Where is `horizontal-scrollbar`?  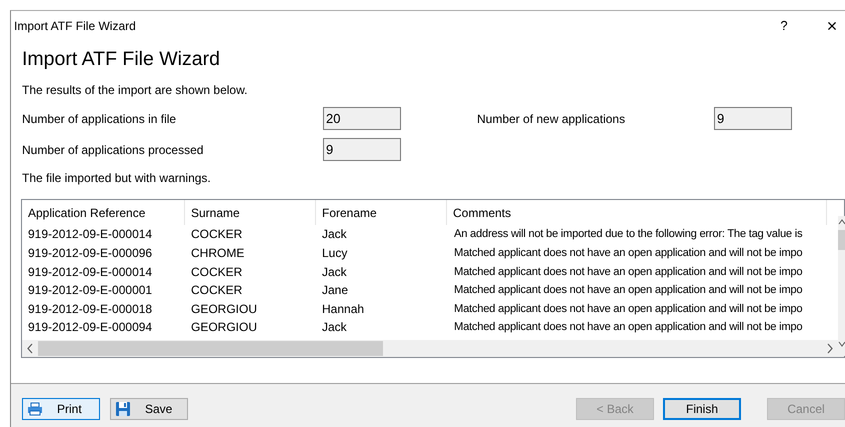 horizontal-scrollbar is located at coordinates (433, 349).